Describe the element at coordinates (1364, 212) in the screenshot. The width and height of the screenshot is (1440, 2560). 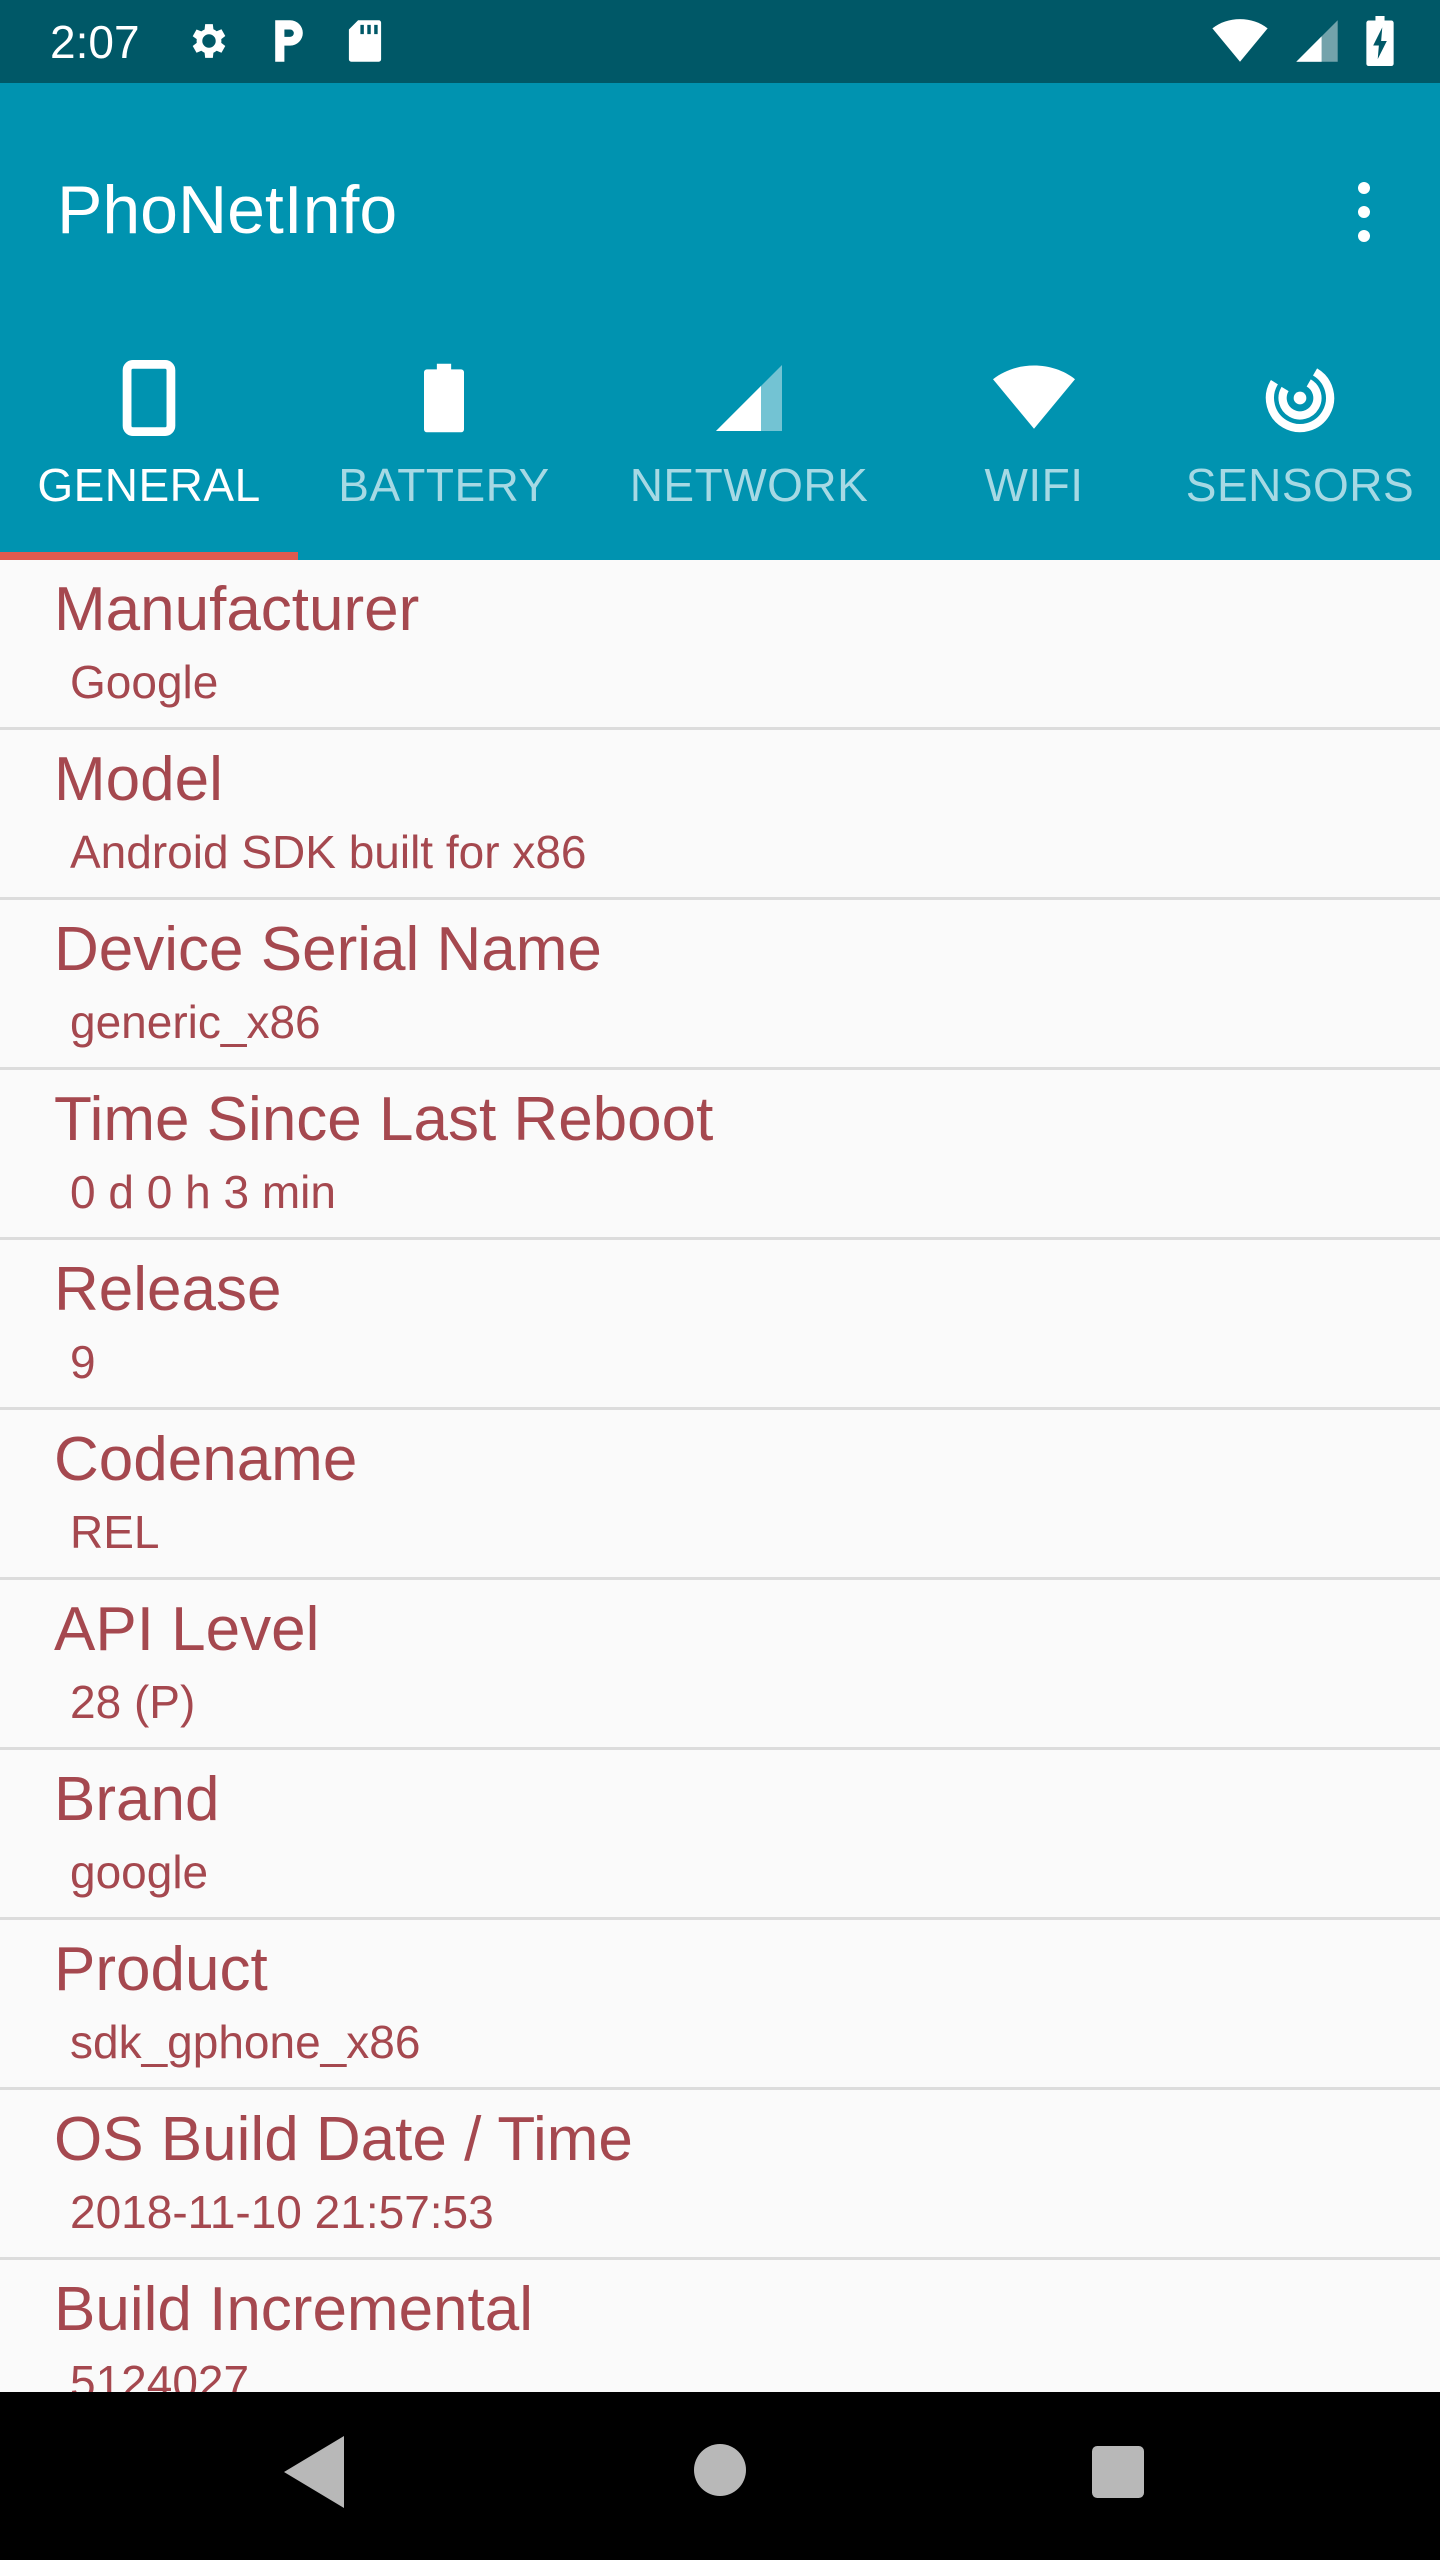
I see `overflow-menu-icon` at that location.